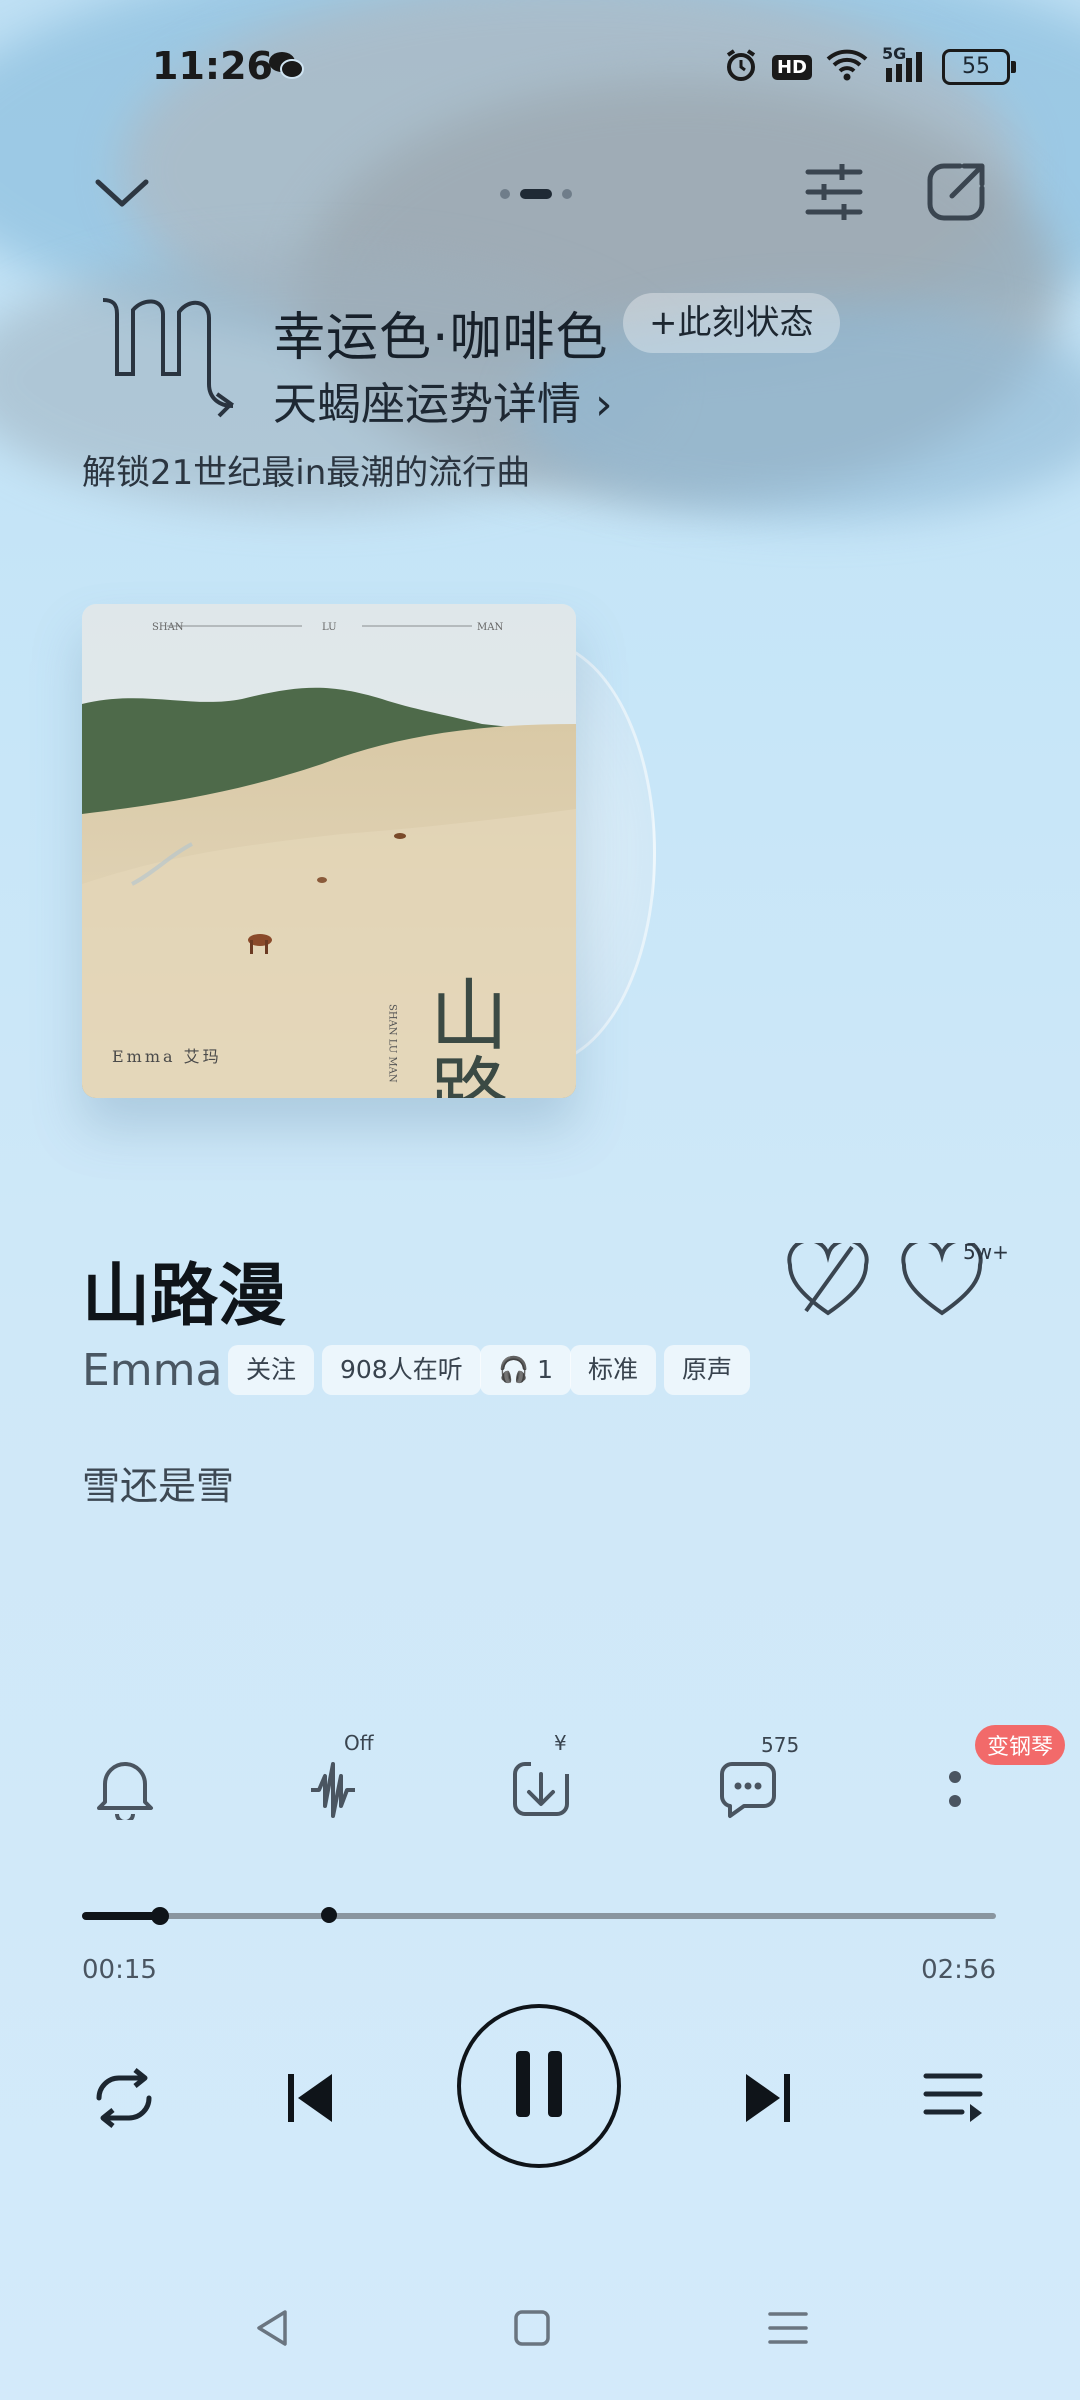  What do you see at coordinates (337, 1790) in the screenshot?
I see `waveform-icon` at bounding box center [337, 1790].